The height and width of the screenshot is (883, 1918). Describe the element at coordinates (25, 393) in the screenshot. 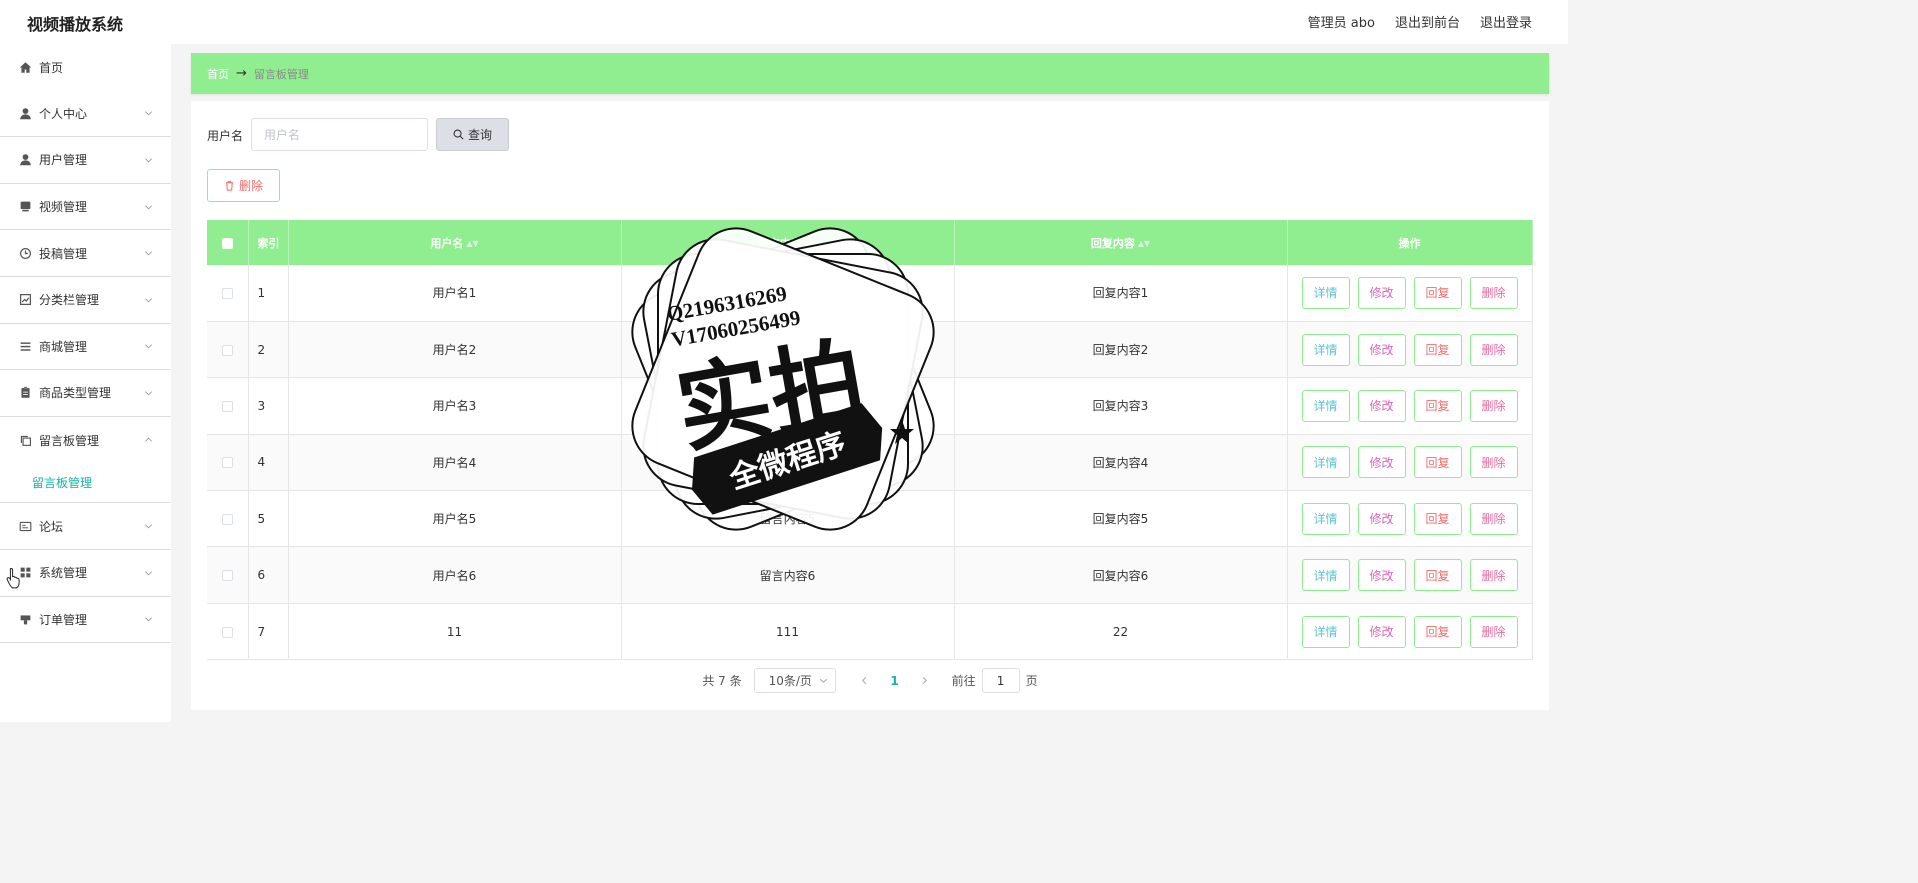

I see `clipboard-icon` at that location.